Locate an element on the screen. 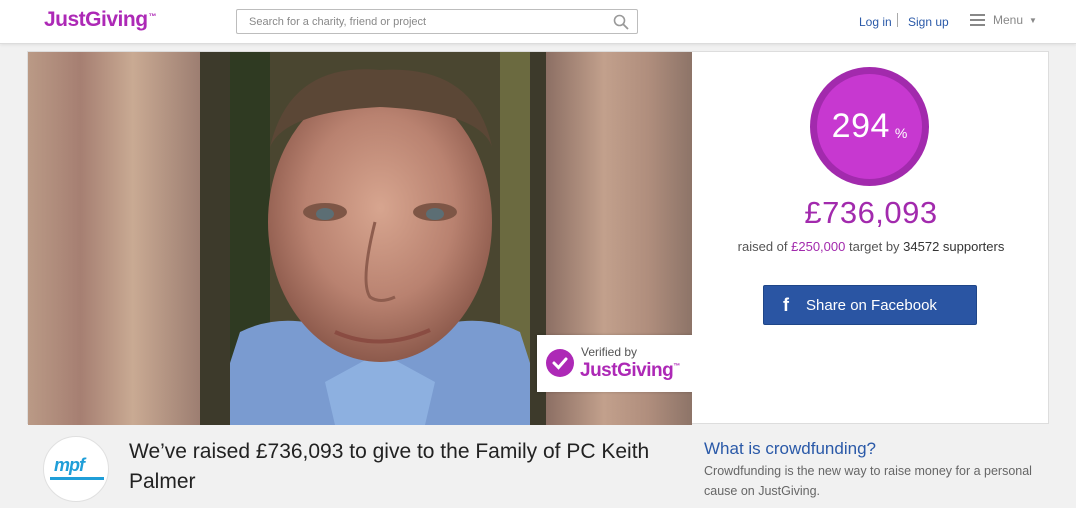  hamburger-icon is located at coordinates (977, 20).